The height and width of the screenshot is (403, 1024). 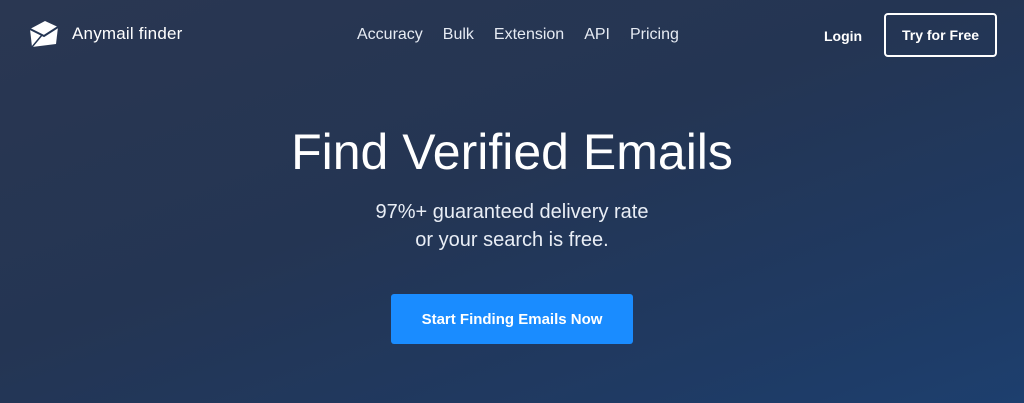 I want to click on nav-item-extension: Extension, so click(x=529, y=35).